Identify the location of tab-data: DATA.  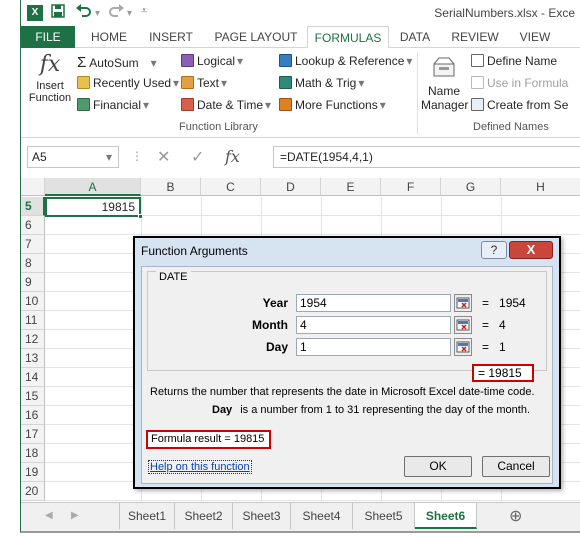
(415, 37).